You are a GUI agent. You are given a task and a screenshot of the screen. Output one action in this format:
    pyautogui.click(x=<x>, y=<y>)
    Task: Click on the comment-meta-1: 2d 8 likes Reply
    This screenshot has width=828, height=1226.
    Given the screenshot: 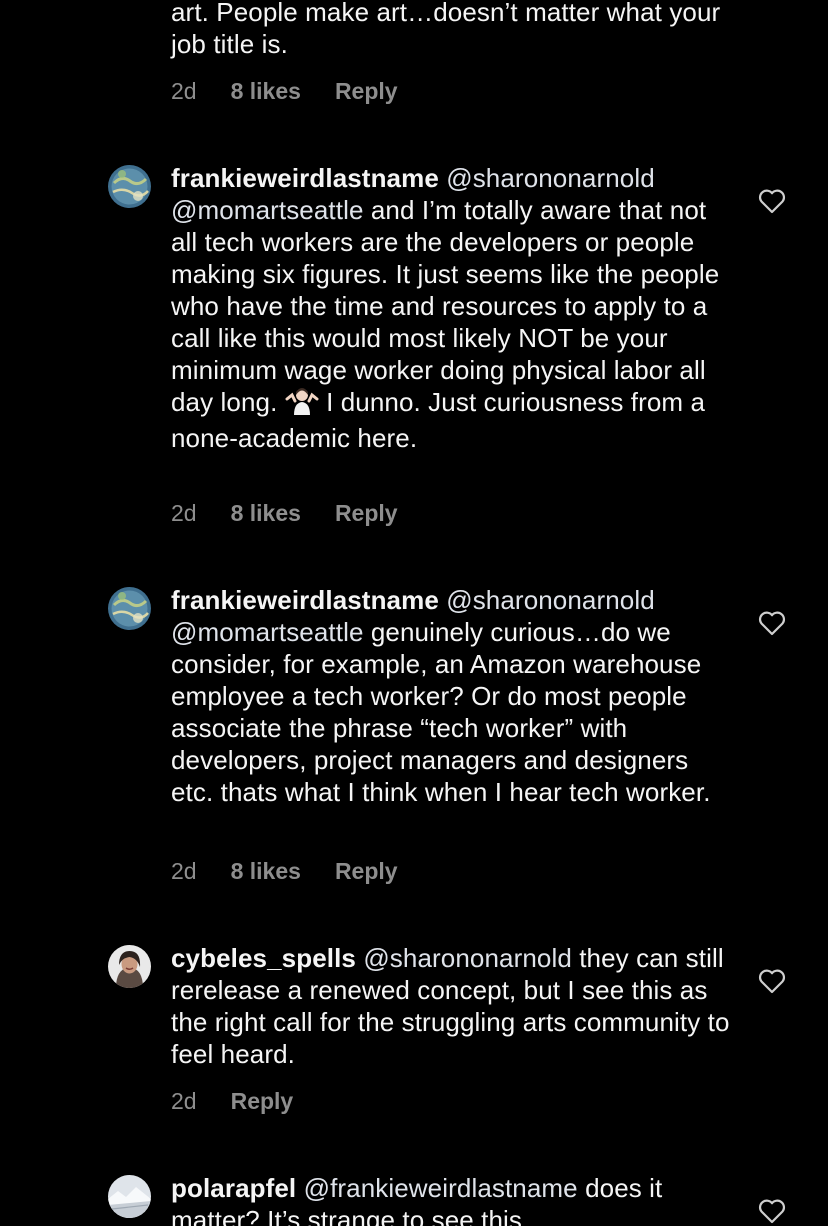 What is the action you would take?
    pyautogui.click(x=284, y=513)
    